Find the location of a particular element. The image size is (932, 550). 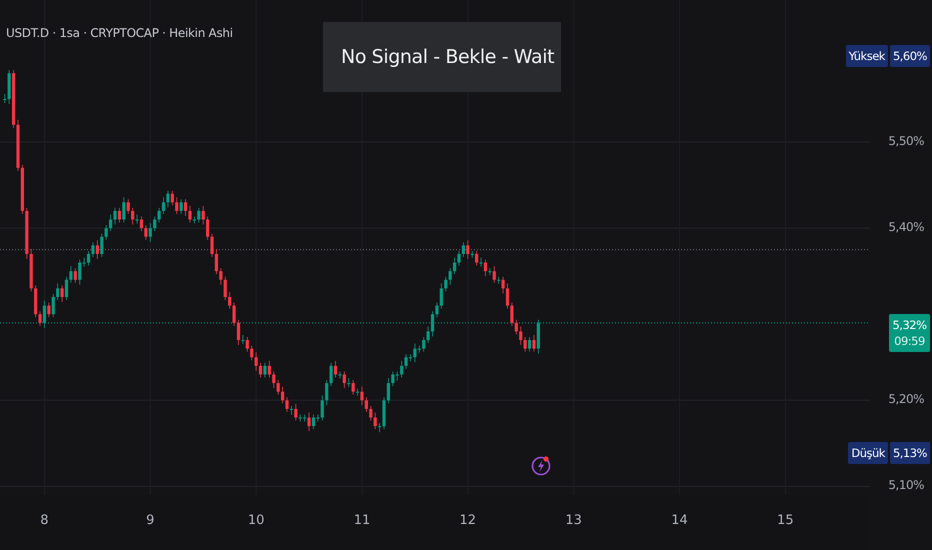

price-tick-label: 5,10% is located at coordinates (906, 485).